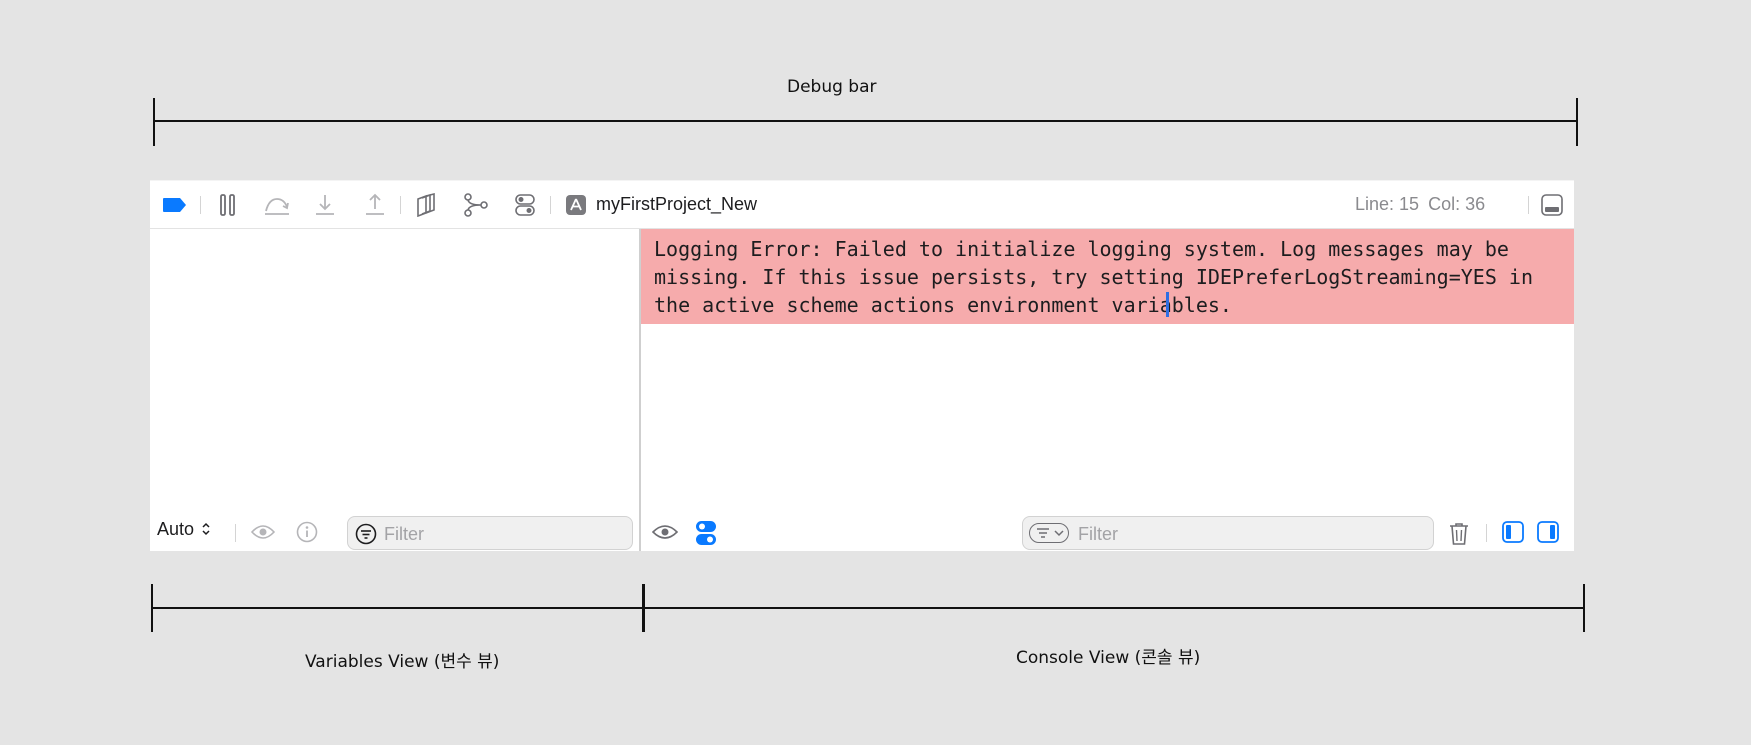  I want to click on chevron-up-down-icon, so click(206, 529).